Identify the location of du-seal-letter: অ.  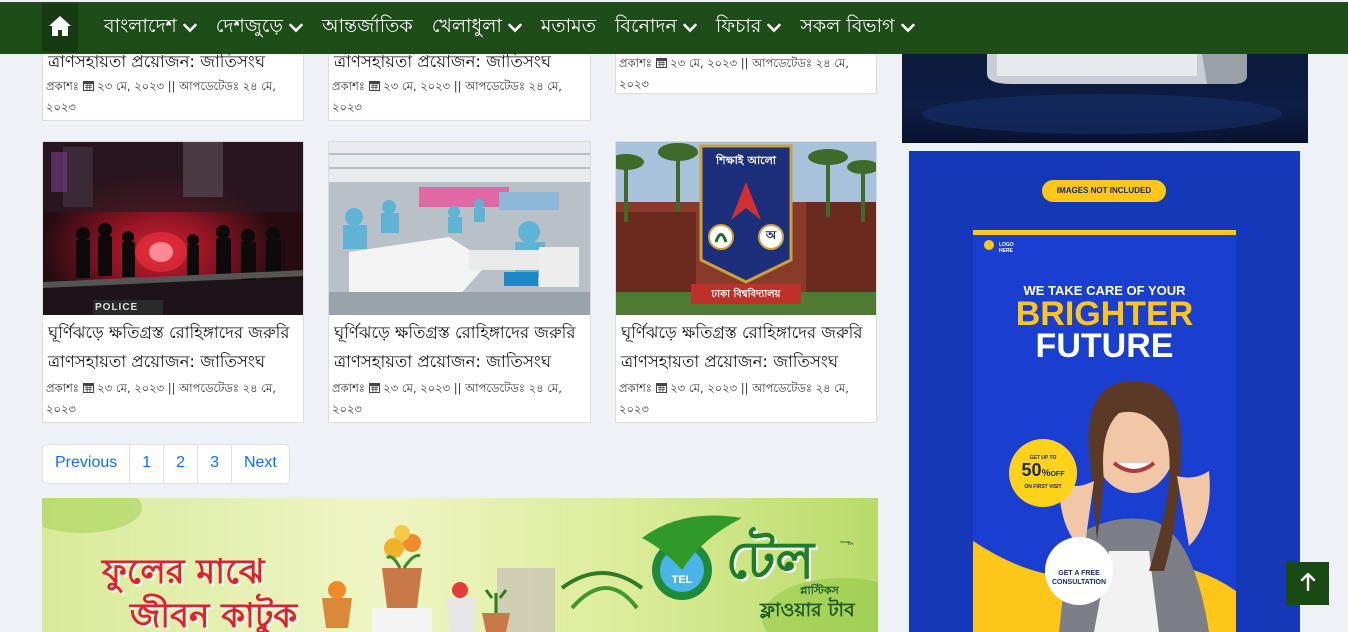
(771, 235).